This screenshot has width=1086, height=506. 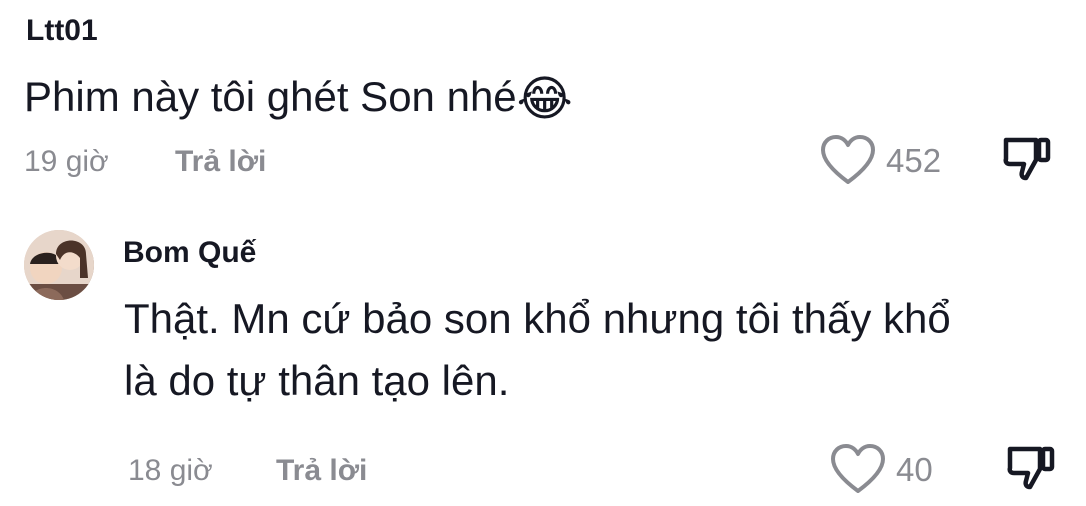 What do you see at coordinates (317, 380) in the screenshot?
I see `comment-text-line-2: là do tự thân tạo lên.` at bounding box center [317, 380].